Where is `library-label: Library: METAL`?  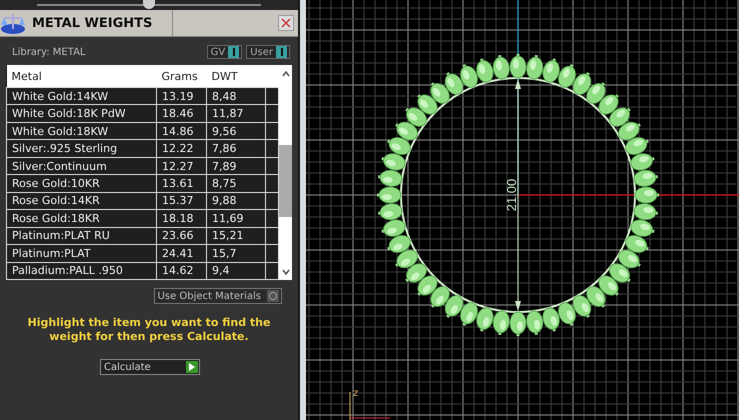
library-label: Library: METAL is located at coordinates (49, 52).